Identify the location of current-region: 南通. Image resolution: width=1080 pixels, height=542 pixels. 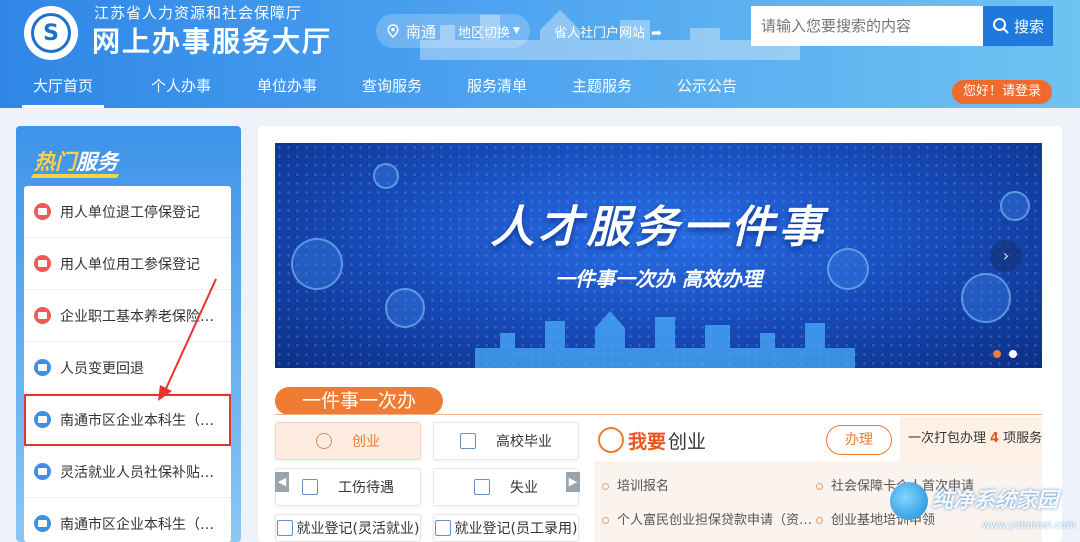
(421, 31).